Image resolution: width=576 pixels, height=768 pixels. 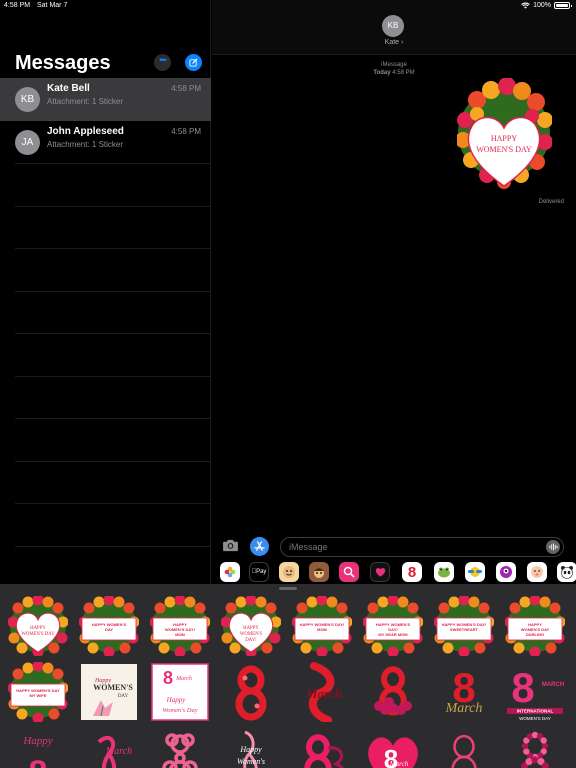 I want to click on sticker-eight-roses: 8, so click(x=393, y=692).